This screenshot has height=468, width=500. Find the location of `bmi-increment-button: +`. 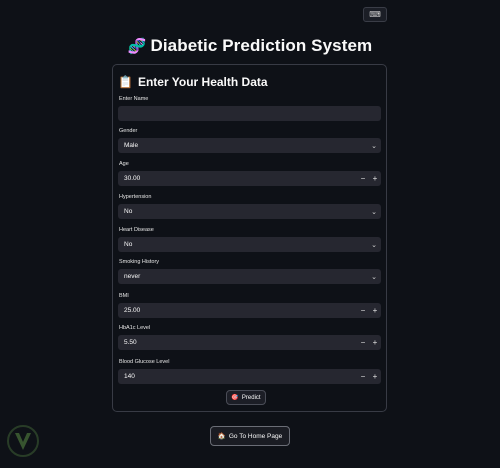

bmi-increment-button: + is located at coordinates (375, 310).